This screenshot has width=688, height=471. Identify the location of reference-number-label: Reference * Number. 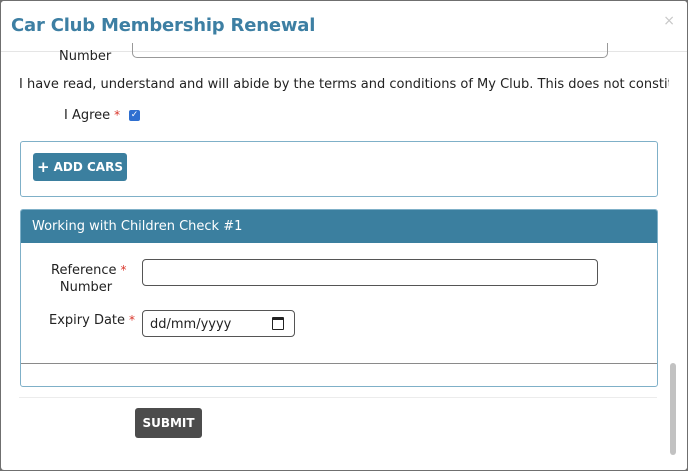
(88, 279).